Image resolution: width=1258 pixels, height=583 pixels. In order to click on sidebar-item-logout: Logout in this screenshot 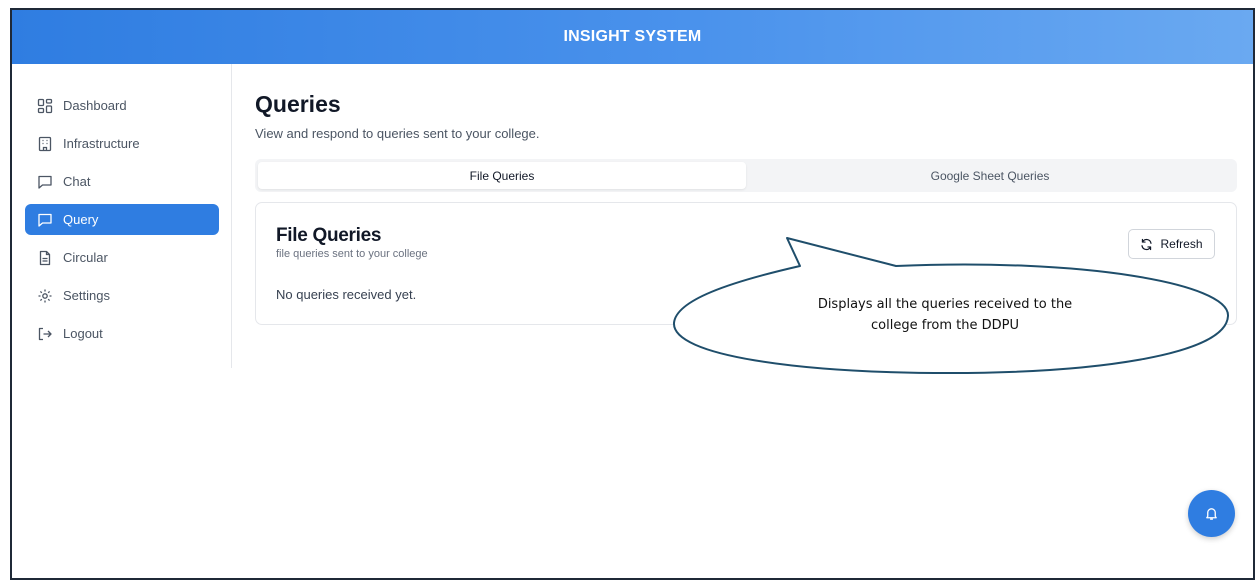, I will do `click(122, 333)`.